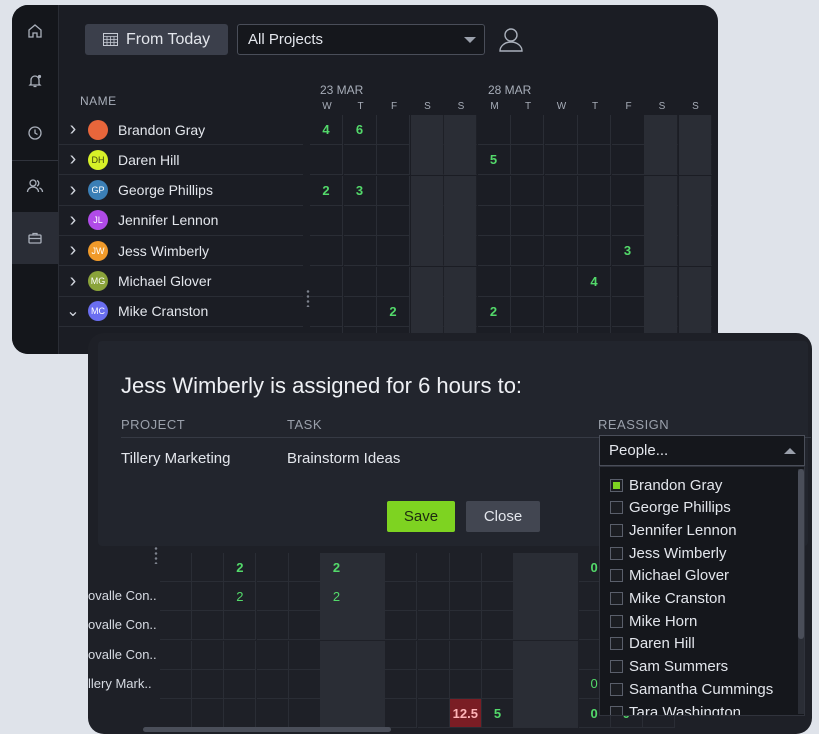  I want to click on person-row: ⌄ MC Mike Cranston, so click(180, 312).